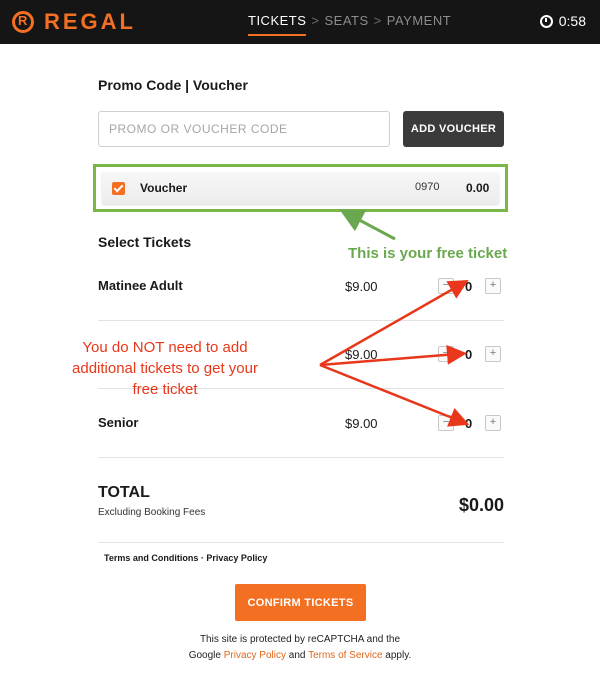 This screenshot has height=700, width=600. Describe the element at coordinates (300, 602) in the screenshot. I see `confirm-tickets-button: CONFIRM TICKETS` at that location.